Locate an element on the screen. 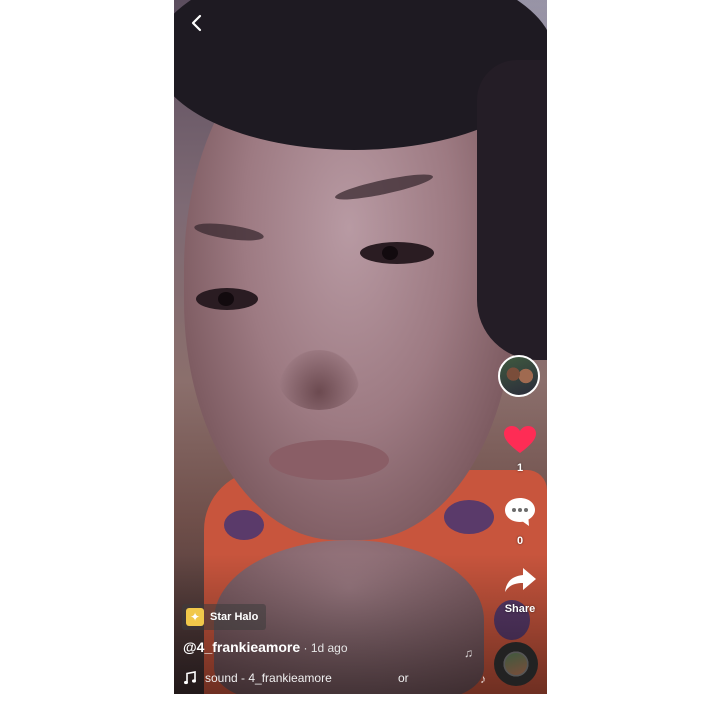 The height and width of the screenshot is (720, 720). username-link: @4_frankieamore is located at coordinates (241, 647).